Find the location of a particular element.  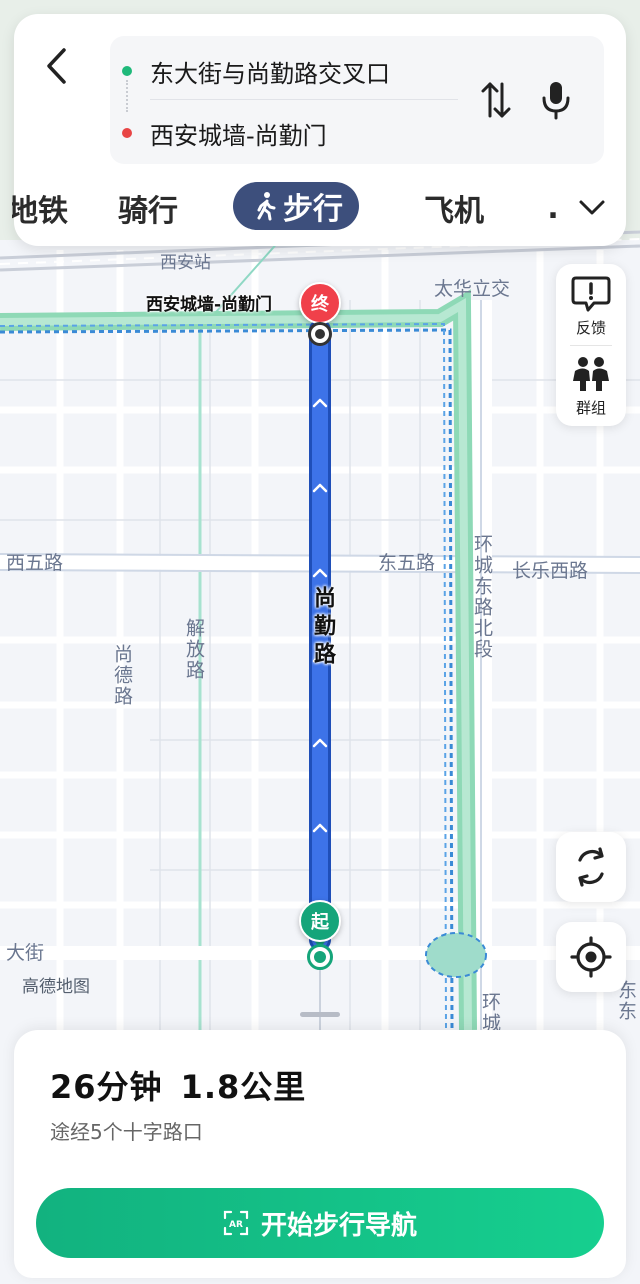

crosshair-locate-icon is located at coordinates (591, 957).